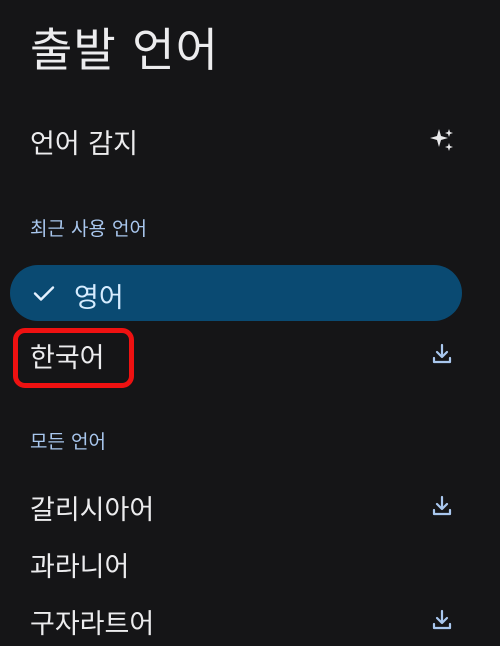 This screenshot has width=500, height=646. Describe the element at coordinates (250, 506) in the screenshot. I see `language-item-galician: 갈리시아어` at that location.